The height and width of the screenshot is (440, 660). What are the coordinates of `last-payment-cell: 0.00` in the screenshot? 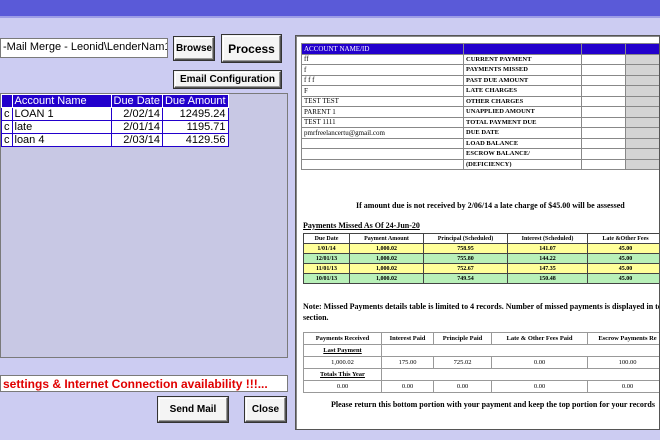 It's located at (539, 362).